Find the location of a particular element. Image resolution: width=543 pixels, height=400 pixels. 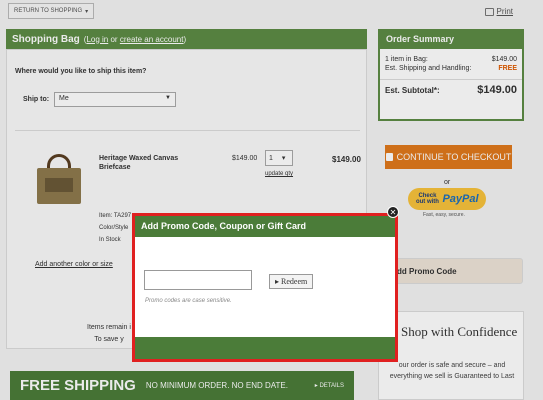

redeem-label: Redeem is located at coordinates (294, 281).